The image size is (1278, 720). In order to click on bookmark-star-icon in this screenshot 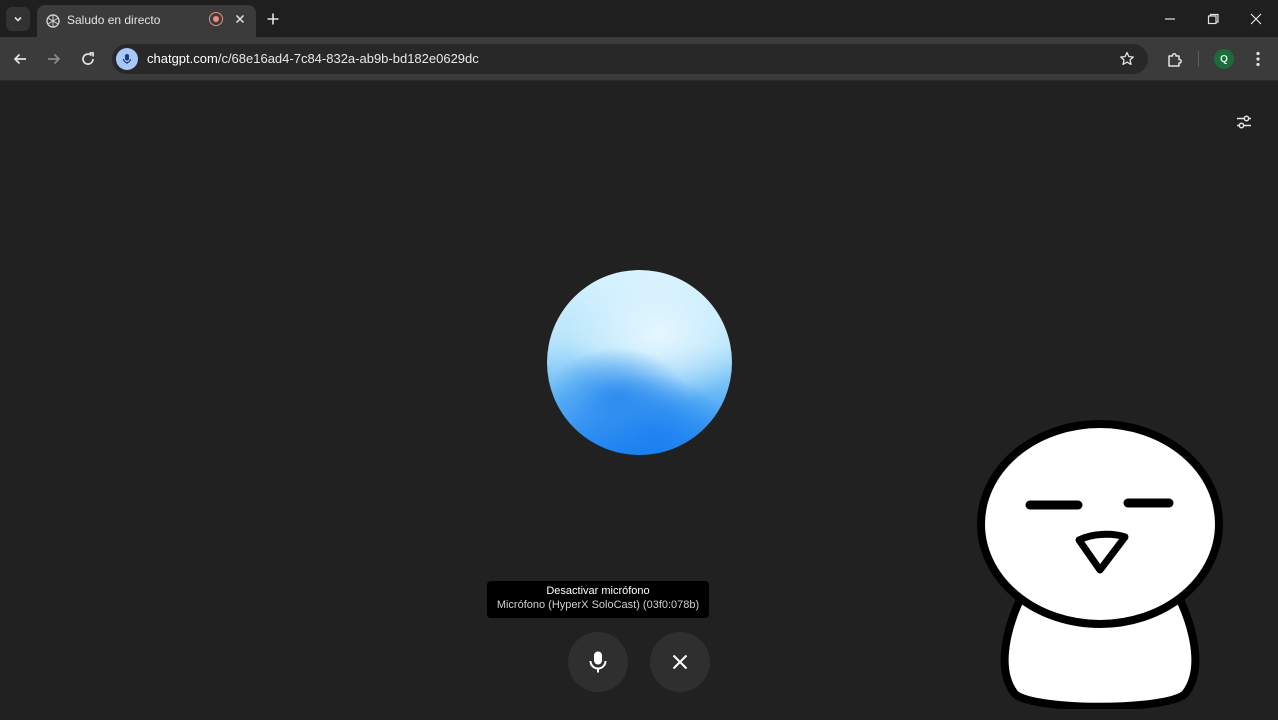, I will do `click(1127, 59)`.